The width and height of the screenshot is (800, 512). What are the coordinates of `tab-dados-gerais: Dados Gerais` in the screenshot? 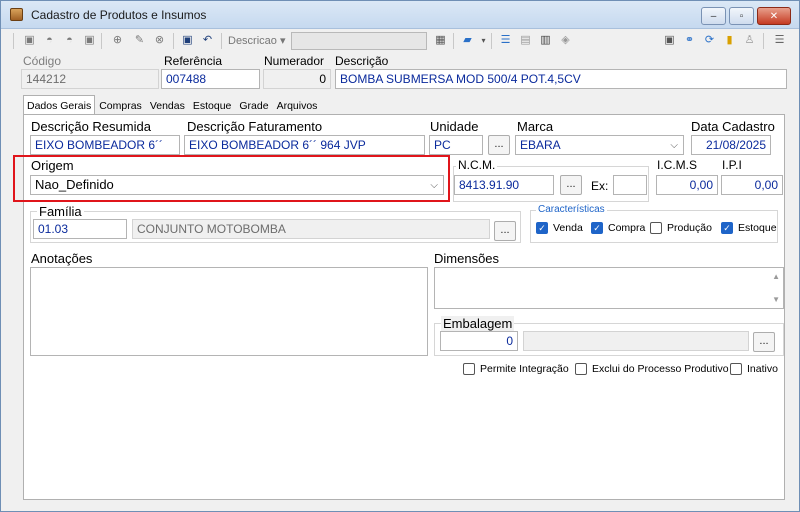 It's located at (59, 104).